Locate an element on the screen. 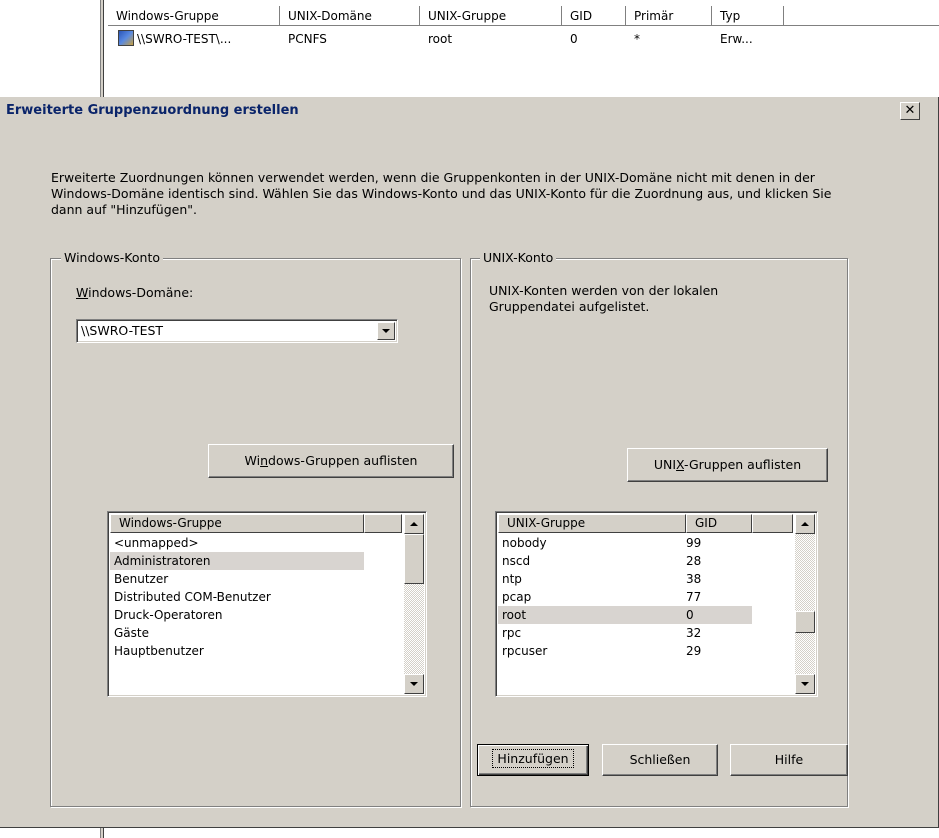 This screenshot has width=939, height=838. windows-domain-value: \\SWRO-TEST is located at coordinates (122, 330).